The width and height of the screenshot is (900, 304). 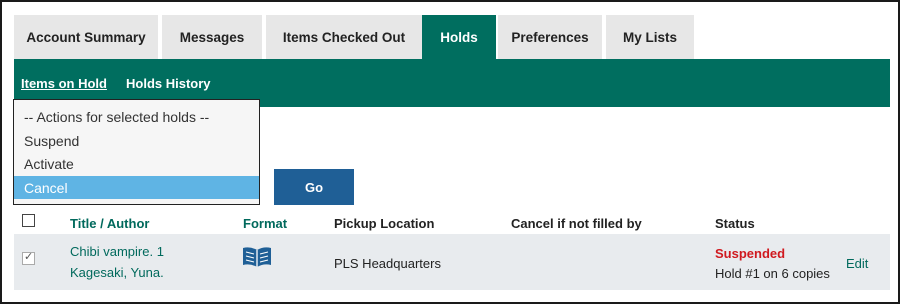 What do you see at coordinates (772, 273) in the screenshot?
I see `hold-position-text: Hold #1 on 6 copies` at bounding box center [772, 273].